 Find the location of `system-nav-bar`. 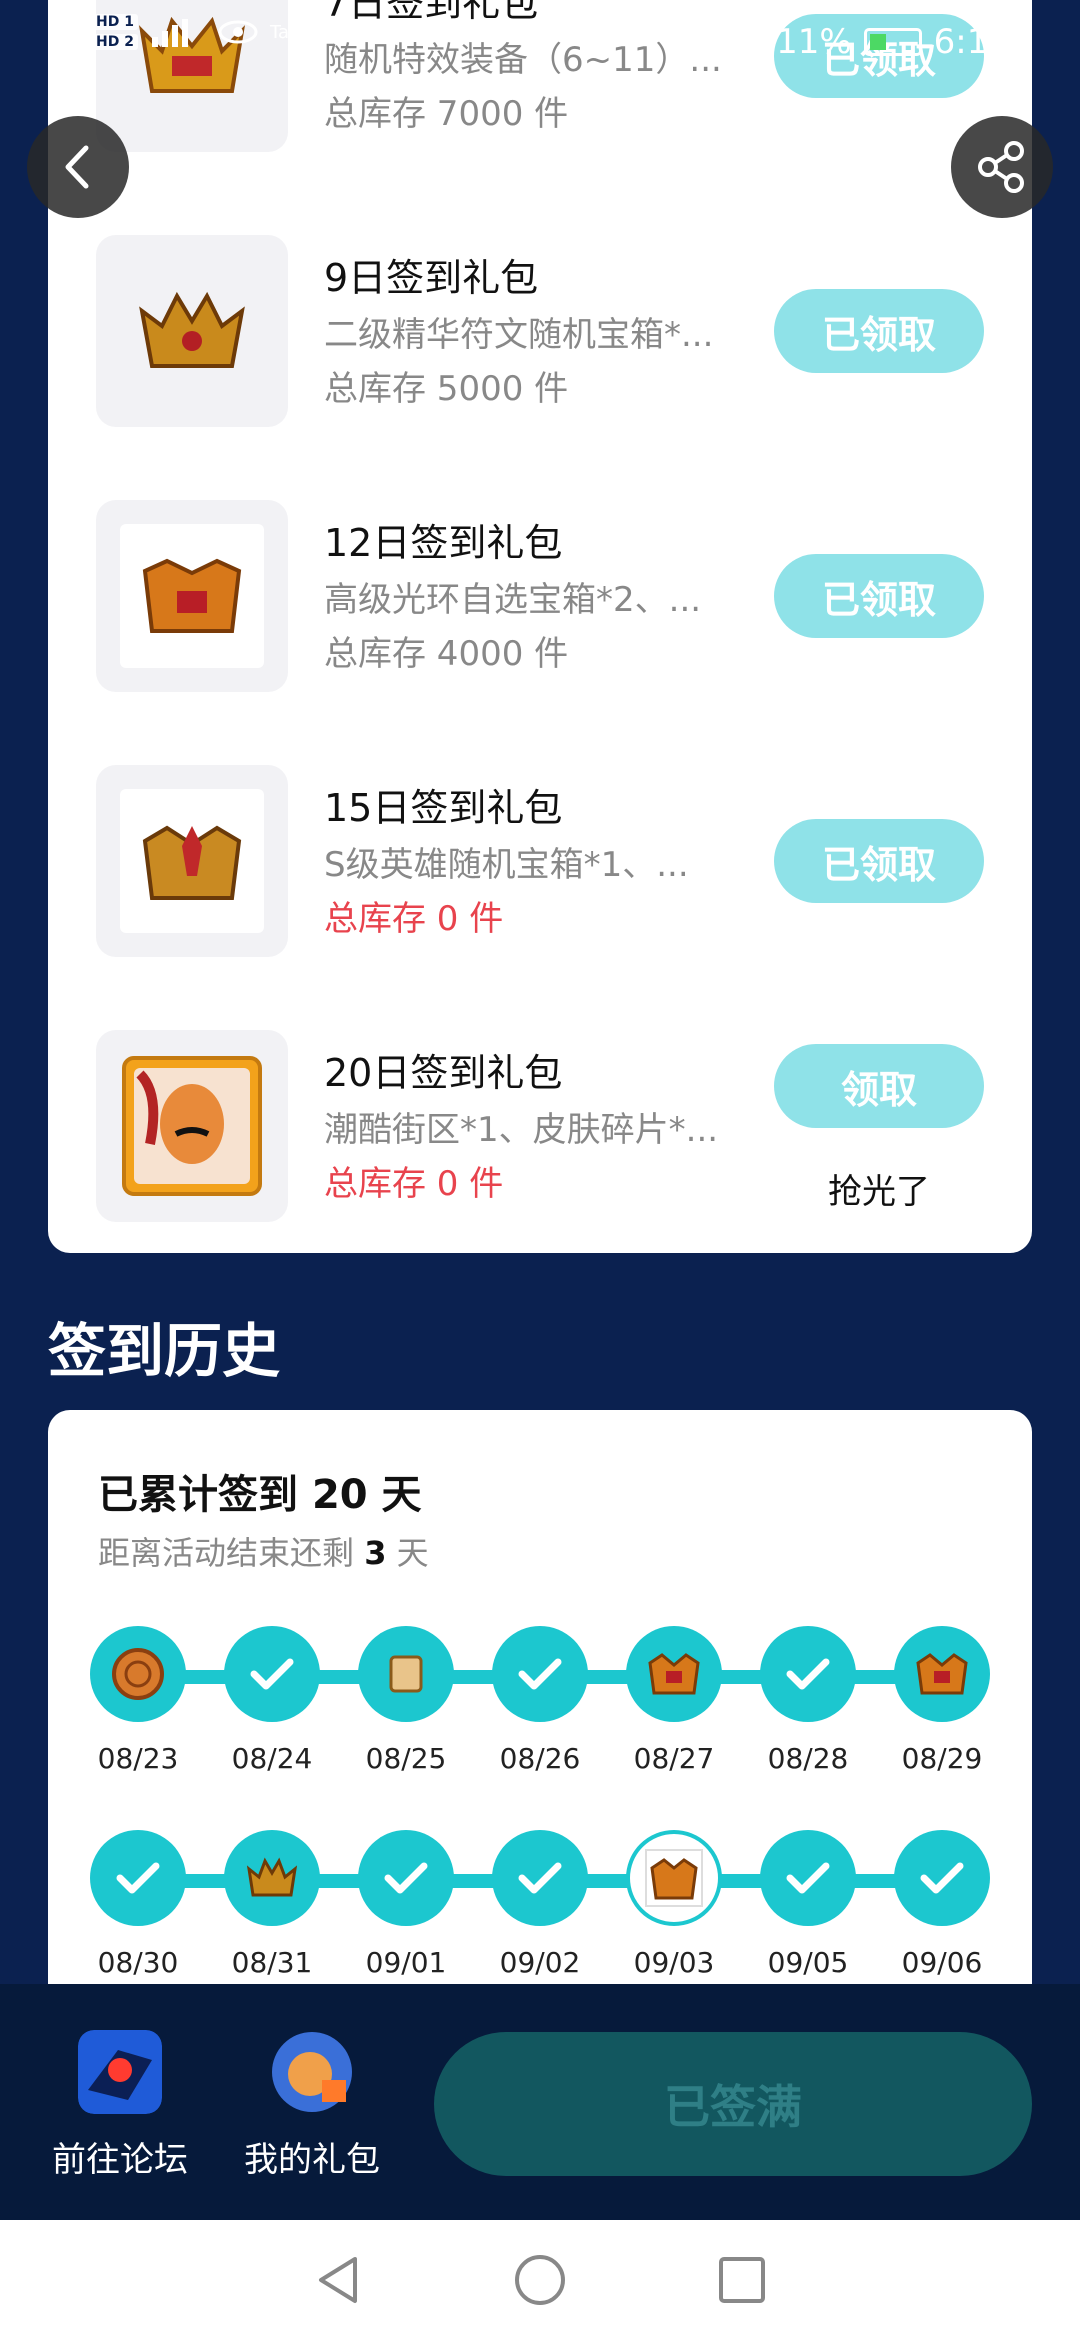

system-nav-bar is located at coordinates (540, 2280).